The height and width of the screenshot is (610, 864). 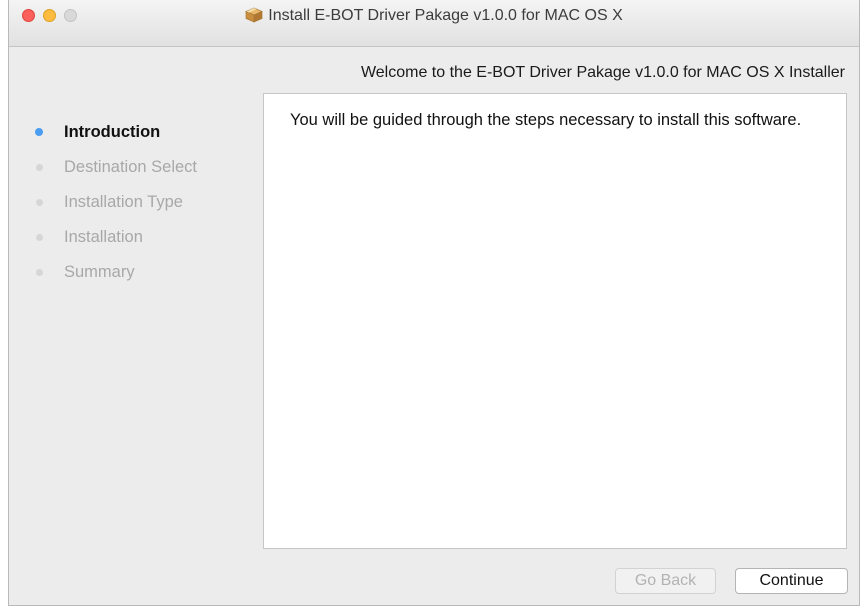 I want to click on go-back-button: Go Back, so click(x=665, y=581).